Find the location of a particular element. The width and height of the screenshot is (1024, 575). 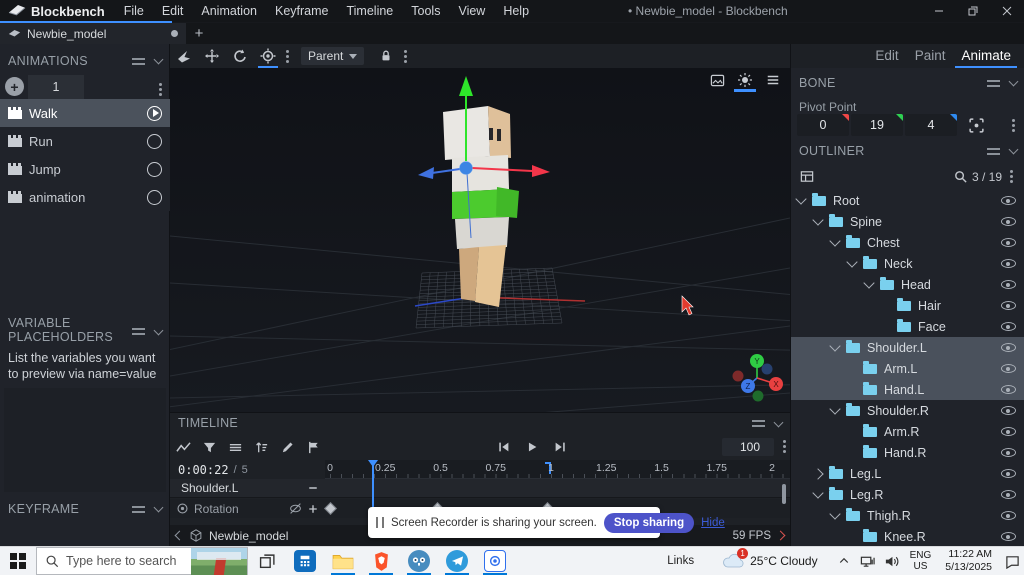

outliner-node-shoulder.r: Shoulder.R is located at coordinates (907, 410).